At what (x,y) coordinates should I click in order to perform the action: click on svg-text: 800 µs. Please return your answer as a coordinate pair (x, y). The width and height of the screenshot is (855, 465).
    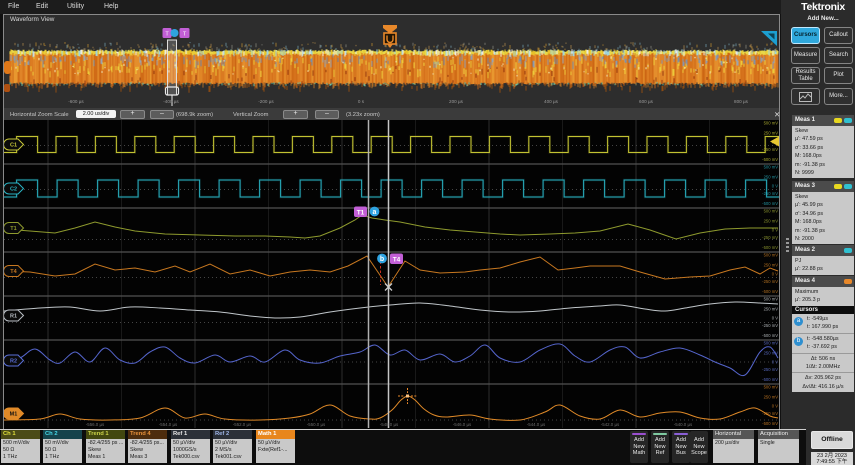
    Looking at the image, I should click on (741, 101).